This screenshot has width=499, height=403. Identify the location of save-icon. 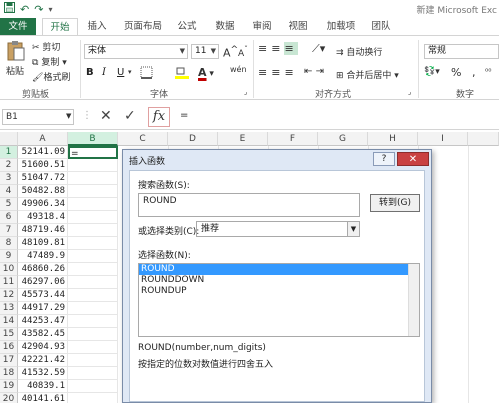
(9, 9).